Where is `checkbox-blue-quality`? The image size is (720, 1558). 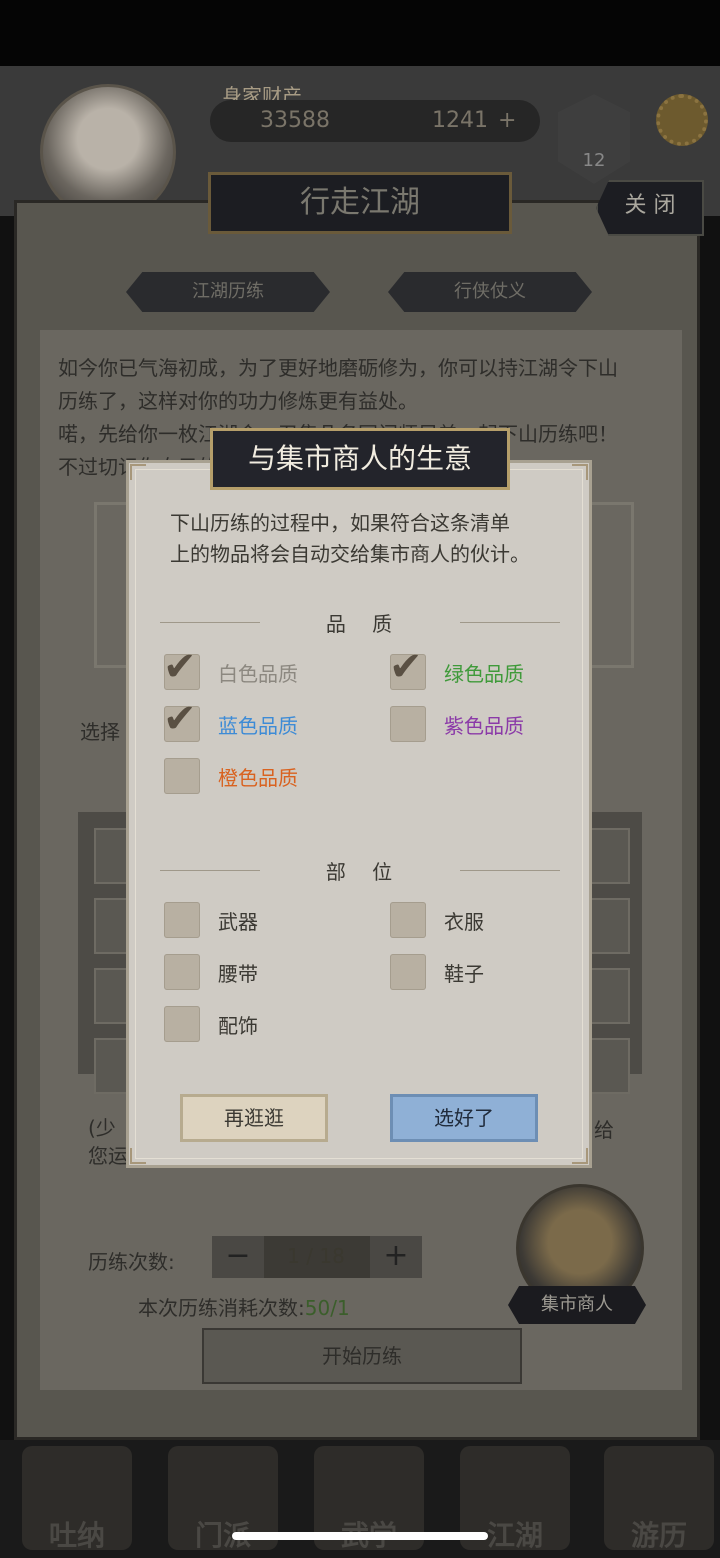
checkbox-blue-quality is located at coordinates (181, 719).